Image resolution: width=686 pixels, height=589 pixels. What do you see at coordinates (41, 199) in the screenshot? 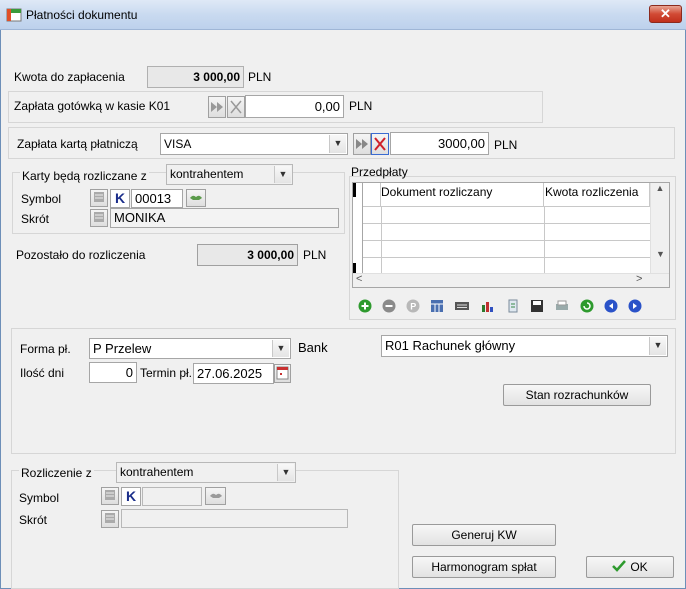
I see `card-symbol-label: Symbol` at bounding box center [41, 199].